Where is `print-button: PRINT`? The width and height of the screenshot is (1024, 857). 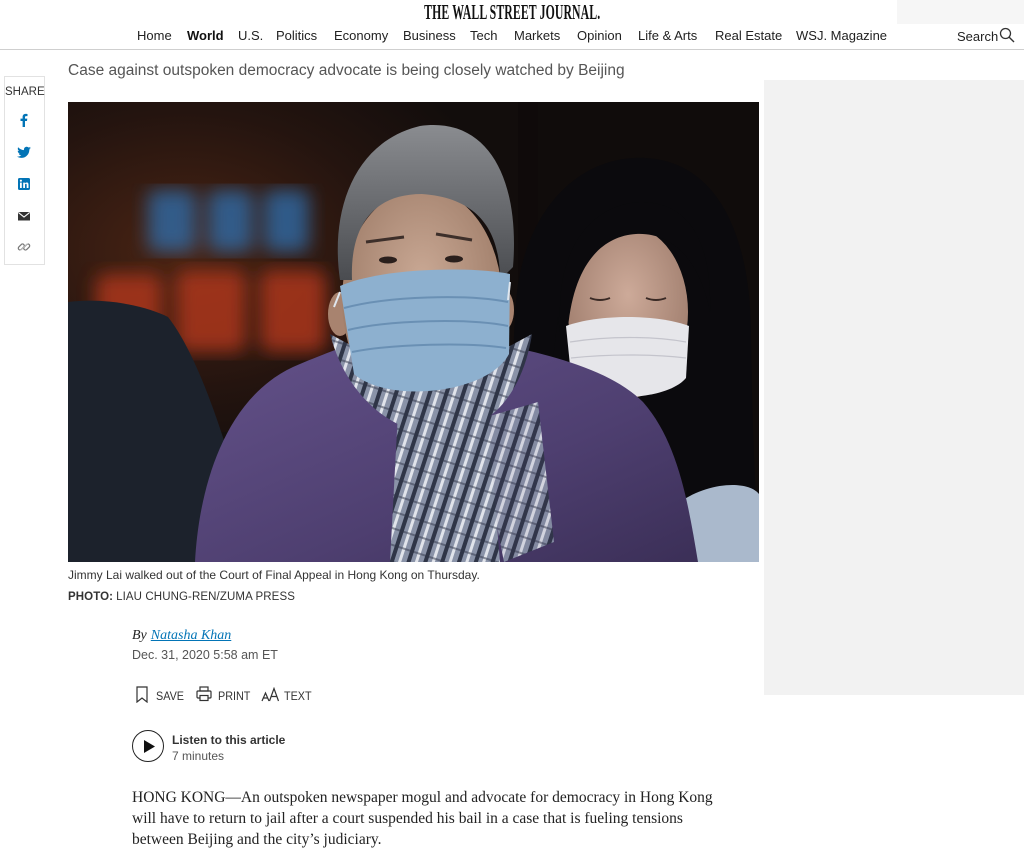
print-button: PRINT is located at coordinates (225, 694).